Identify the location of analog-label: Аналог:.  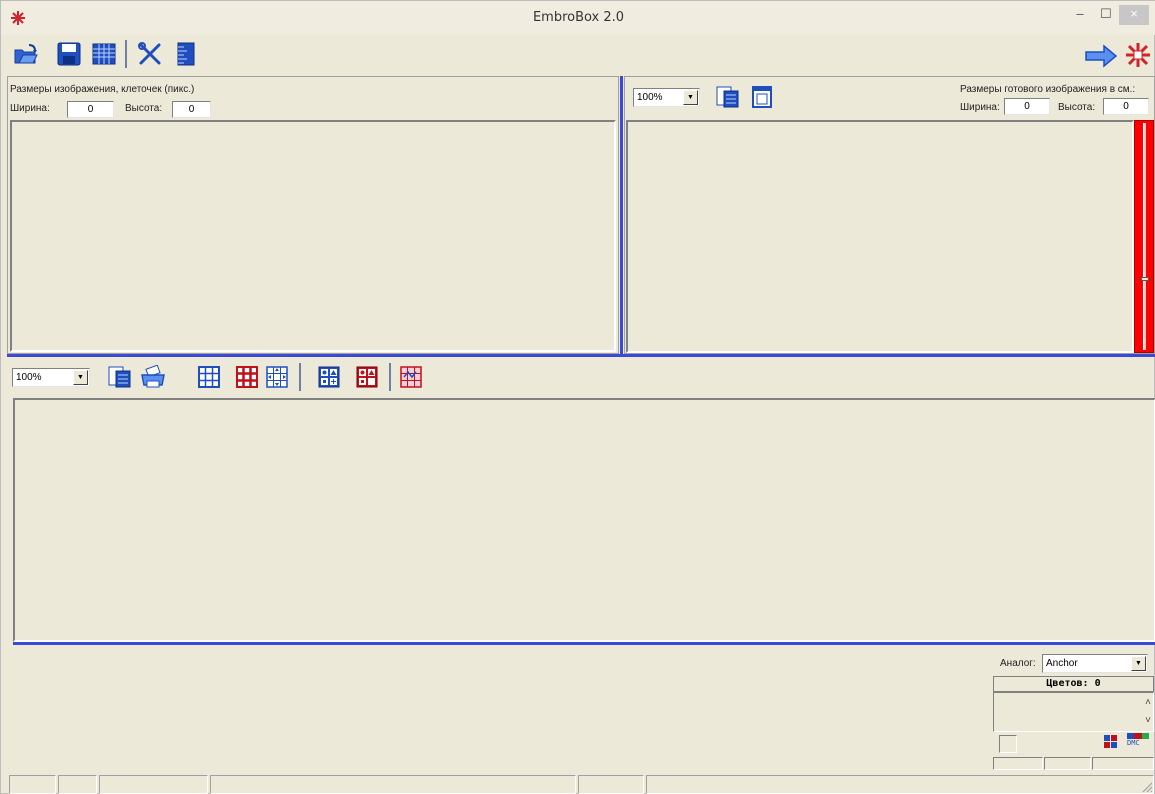
(1018, 663).